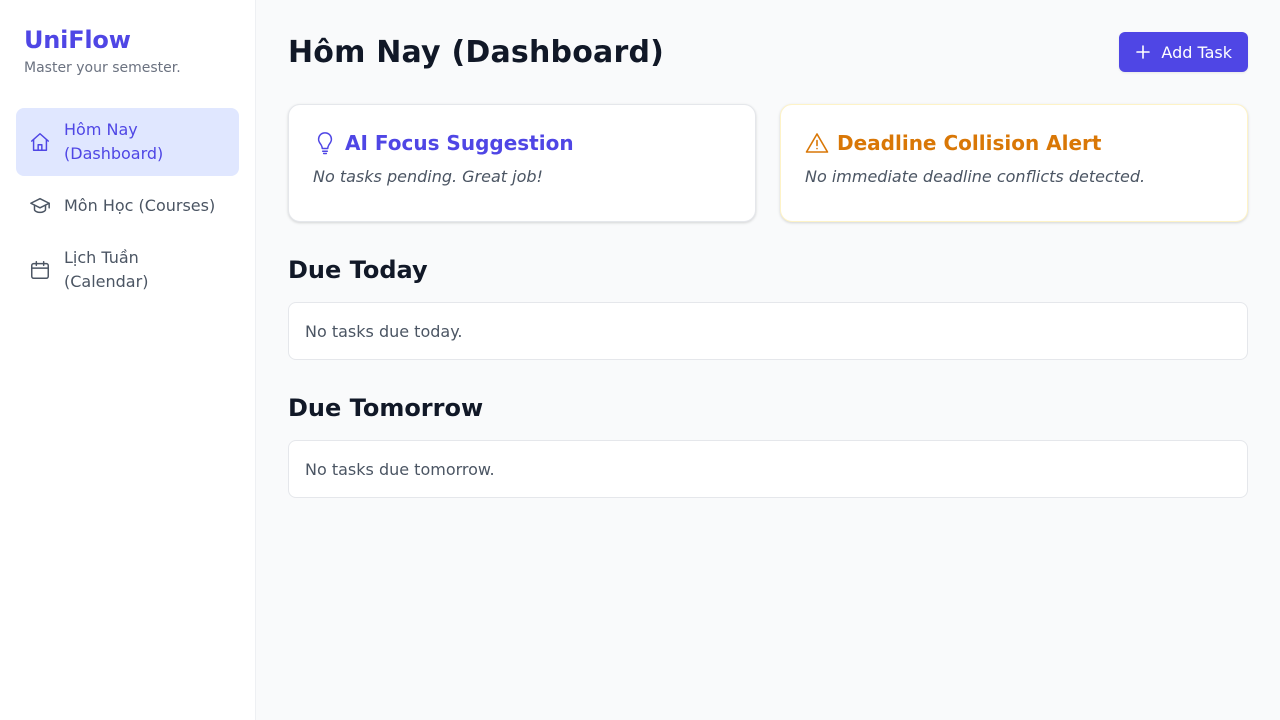 The width and height of the screenshot is (1280, 720). Describe the element at coordinates (386, 408) in the screenshot. I see `due-tomorrow-heading: Due Tomorrow` at that location.